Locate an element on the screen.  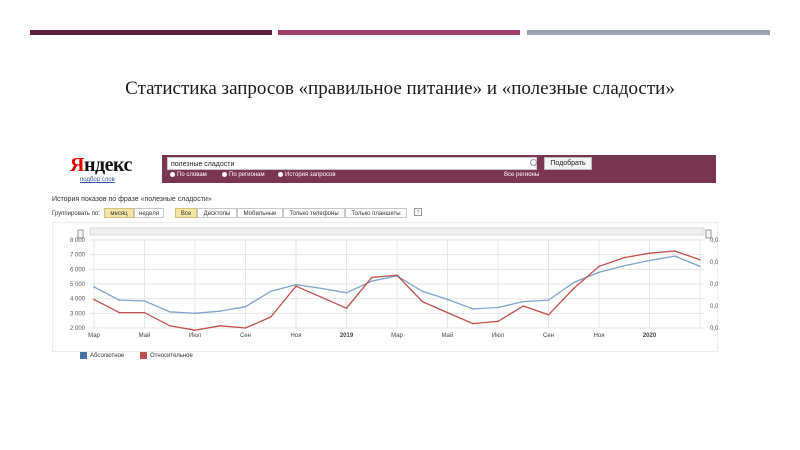
yandex-logo: Яндекс is located at coordinates (101, 165).